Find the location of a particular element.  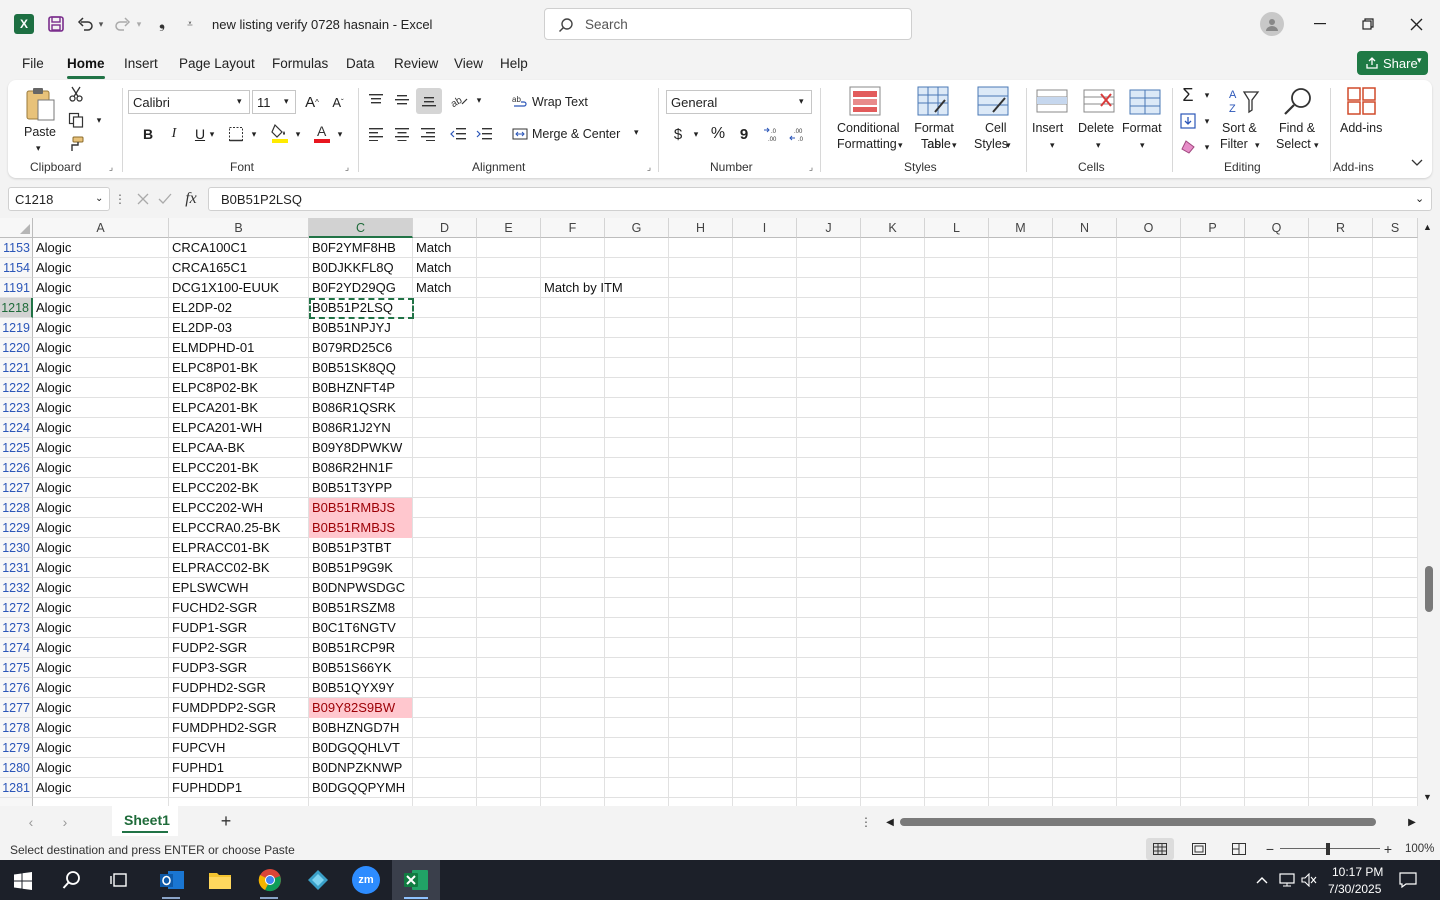

cell-c1231: B0B51P9G9K is located at coordinates (360, 568).